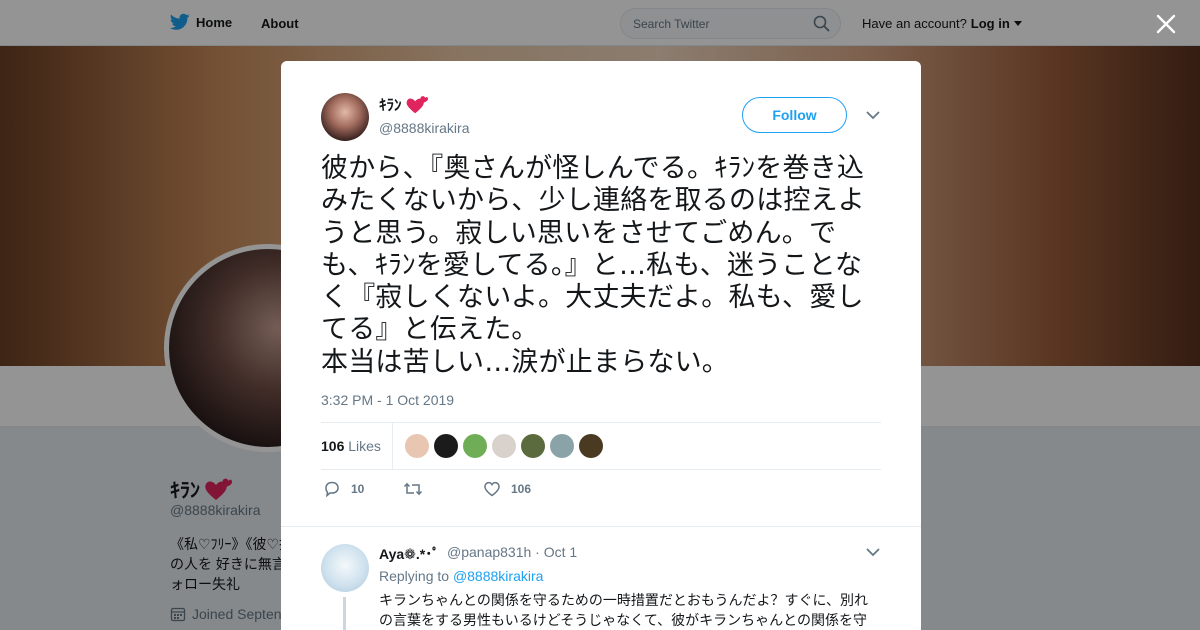  I want to click on liker-avatars, so click(504, 446).